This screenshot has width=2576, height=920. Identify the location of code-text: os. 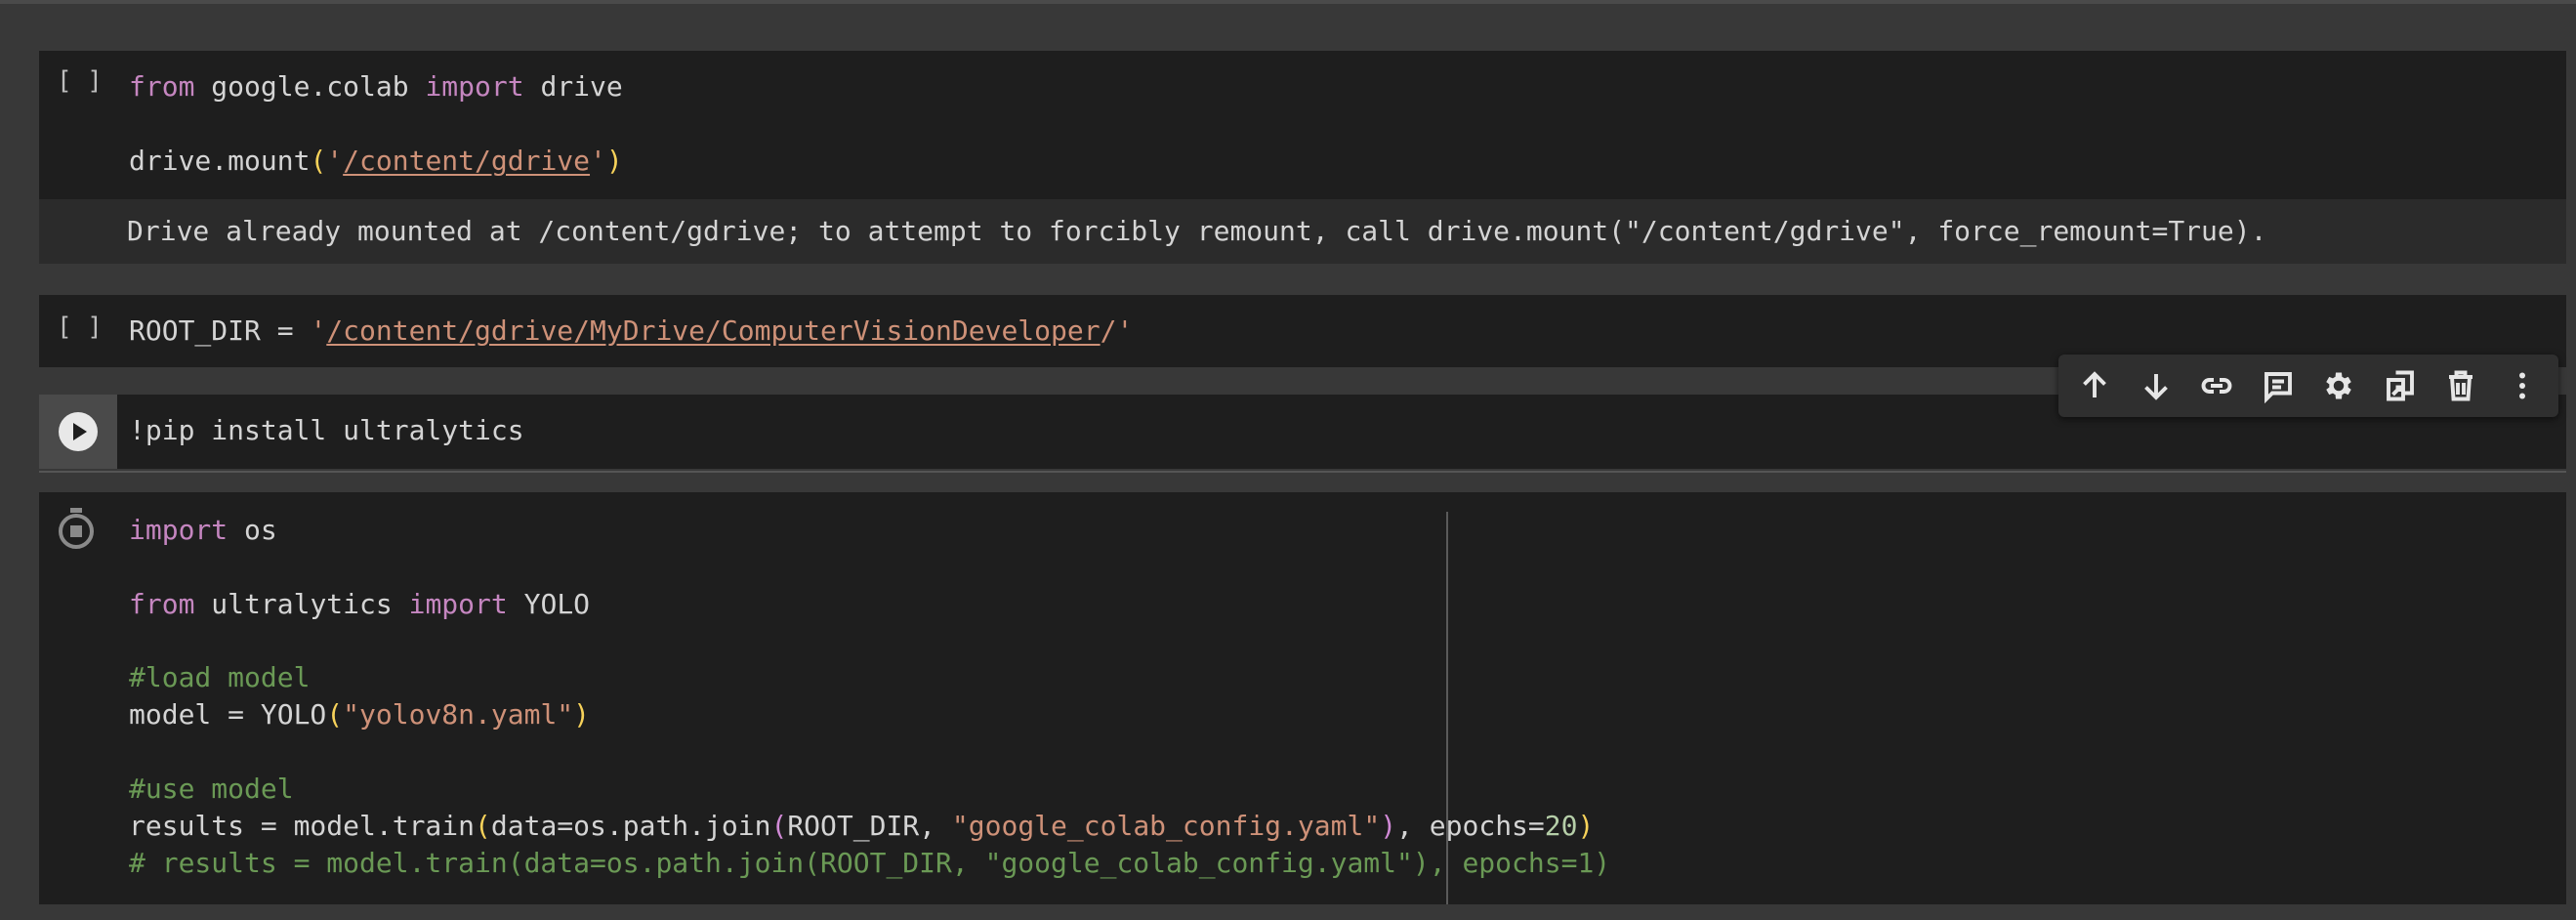
(252, 530).